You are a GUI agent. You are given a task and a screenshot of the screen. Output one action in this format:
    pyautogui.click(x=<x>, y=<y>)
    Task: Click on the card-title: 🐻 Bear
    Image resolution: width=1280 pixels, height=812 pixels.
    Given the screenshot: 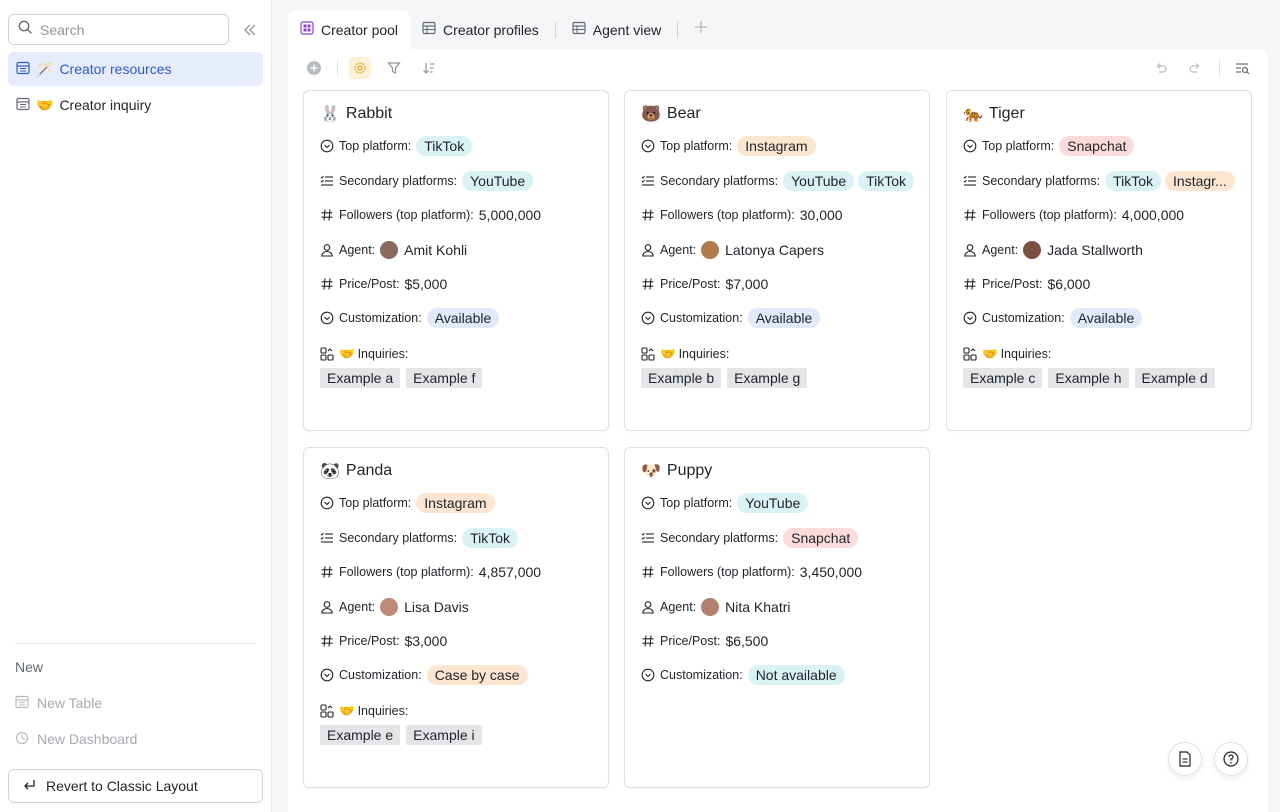 What is the action you would take?
    pyautogui.click(x=671, y=114)
    